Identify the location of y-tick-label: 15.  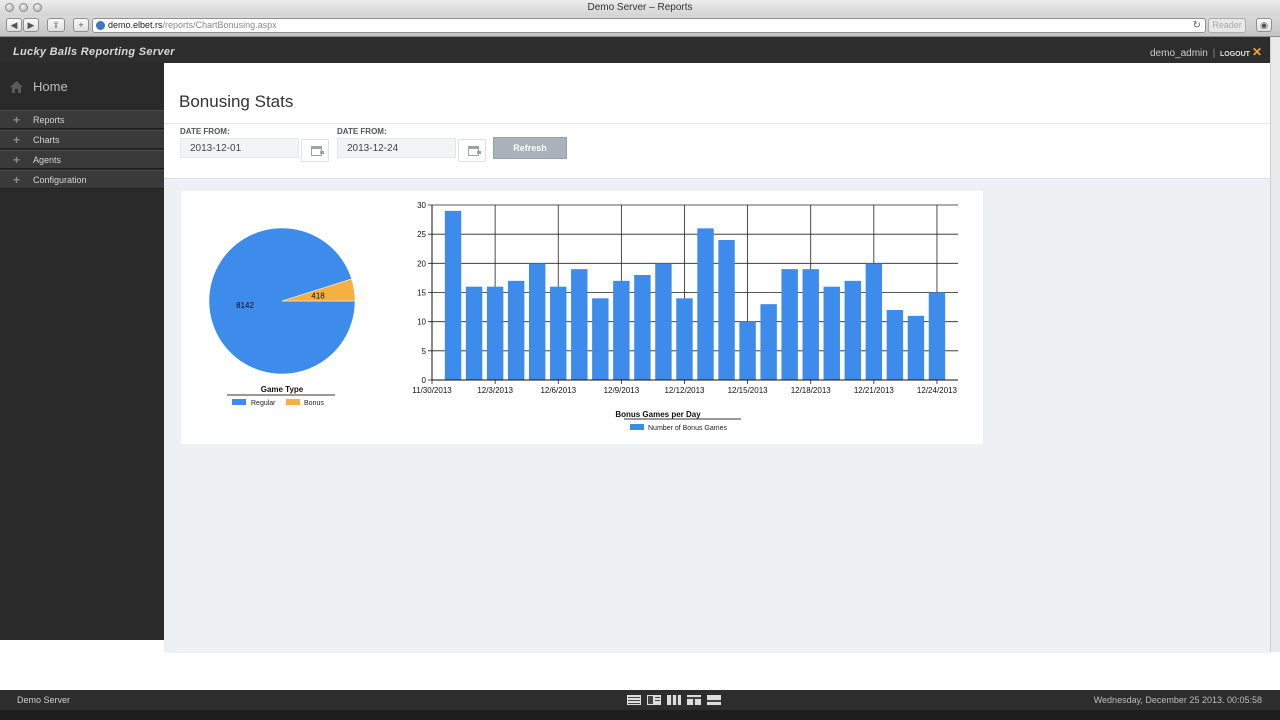
(421, 293).